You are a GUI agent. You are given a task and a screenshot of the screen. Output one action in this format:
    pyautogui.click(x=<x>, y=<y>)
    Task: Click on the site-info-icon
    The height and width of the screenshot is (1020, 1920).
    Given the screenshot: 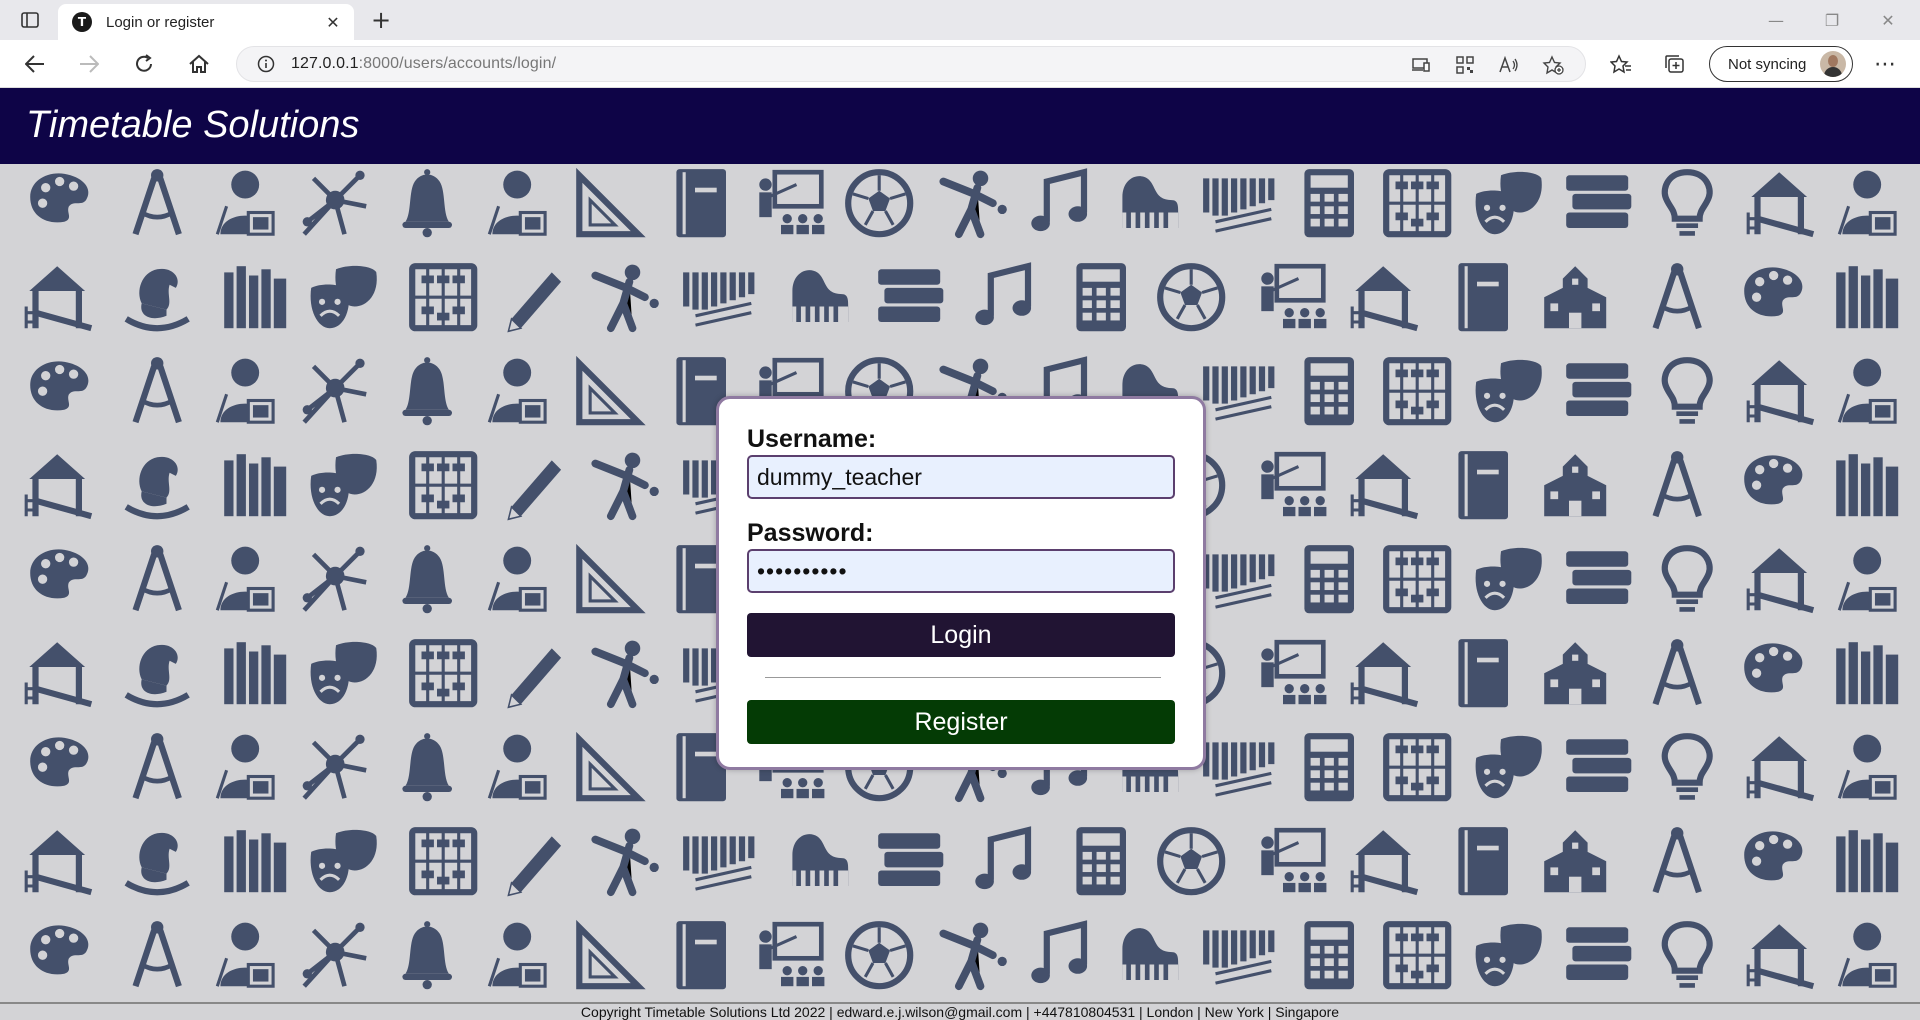 What is the action you would take?
    pyautogui.click(x=266, y=64)
    